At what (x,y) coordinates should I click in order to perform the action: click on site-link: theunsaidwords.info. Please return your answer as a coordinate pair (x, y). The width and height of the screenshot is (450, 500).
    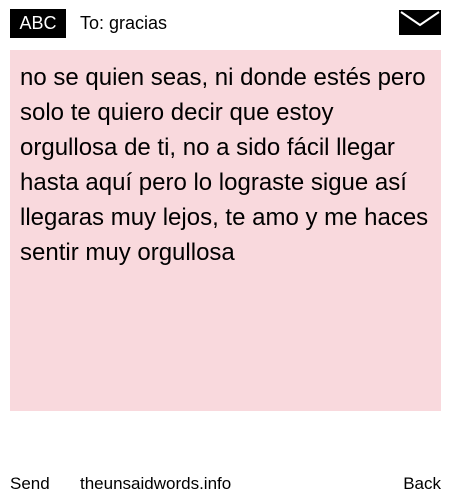
    Looking at the image, I should click on (155, 484).